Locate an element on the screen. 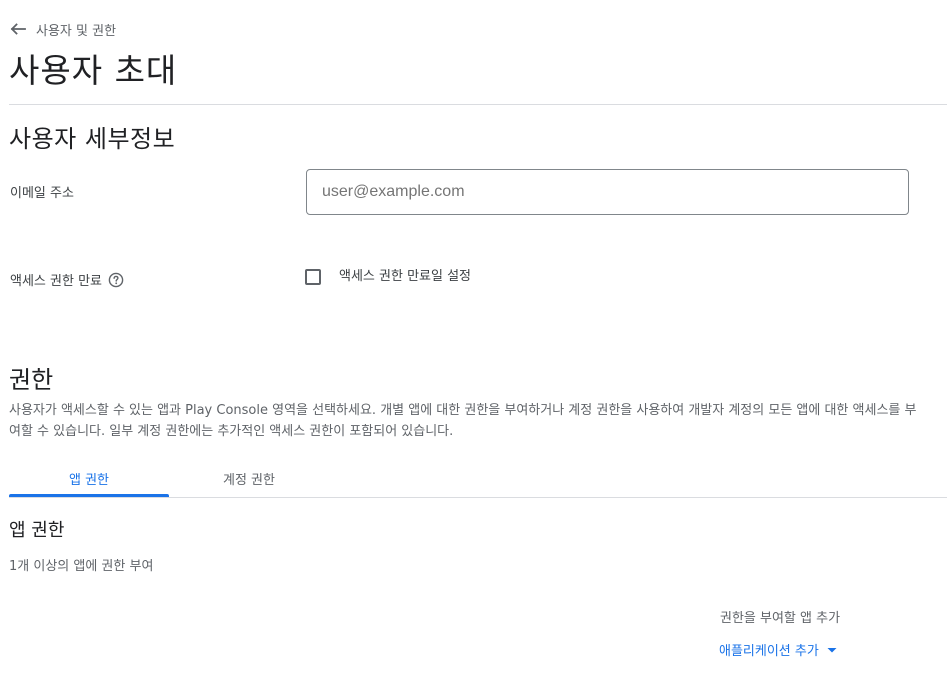 This screenshot has width=947, height=682. back-link: 사용자 및 권한 is located at coordinates (63, 29).